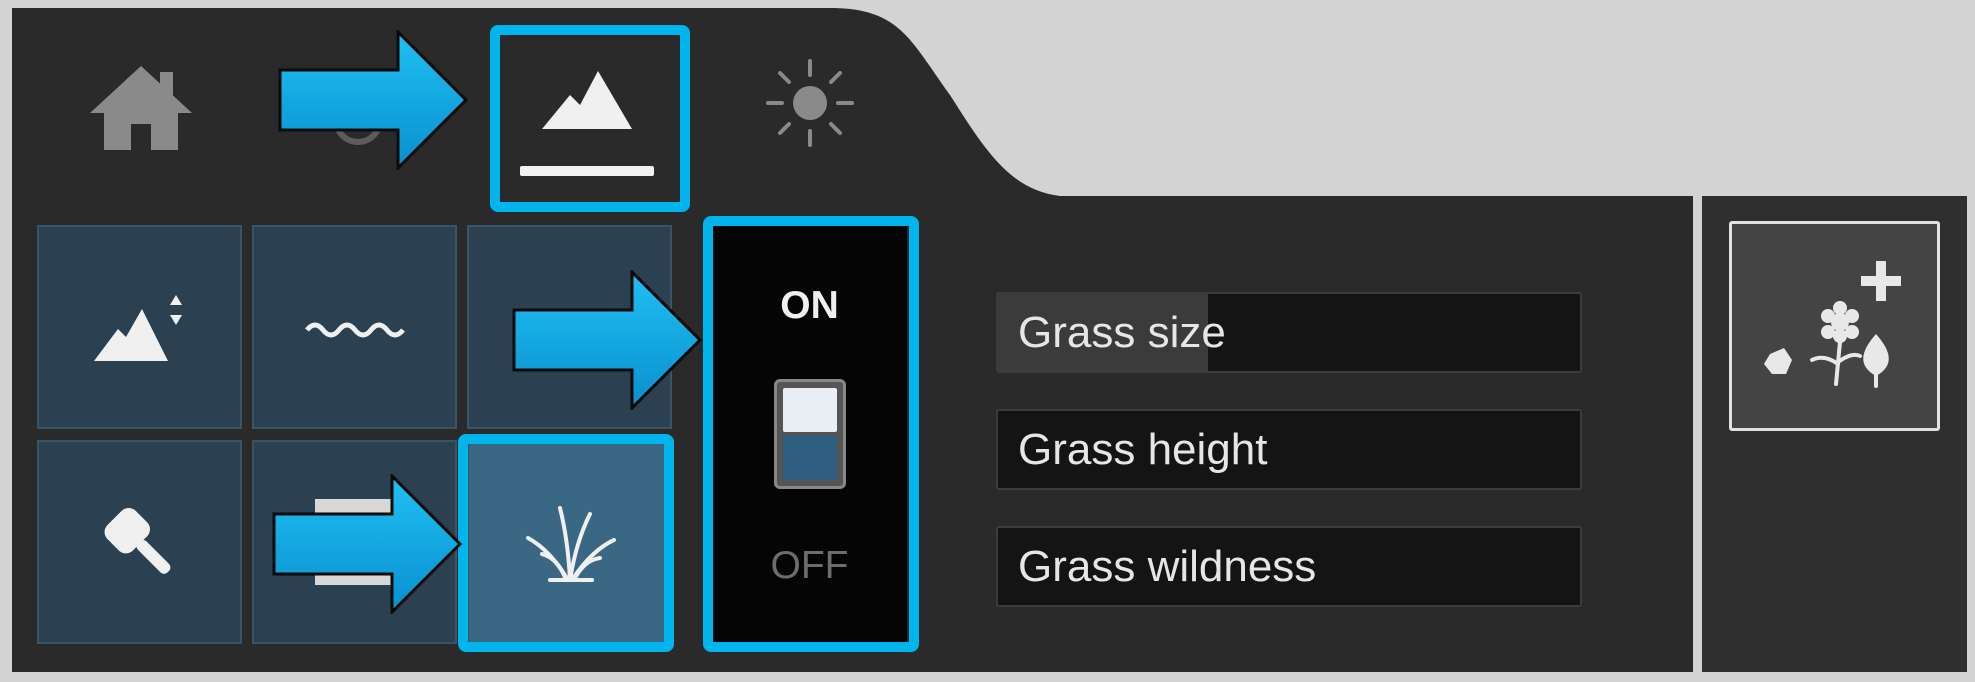 This screenshot has height=682, width=1975. I want to click on add-plants-icon, so click(1832, 324).